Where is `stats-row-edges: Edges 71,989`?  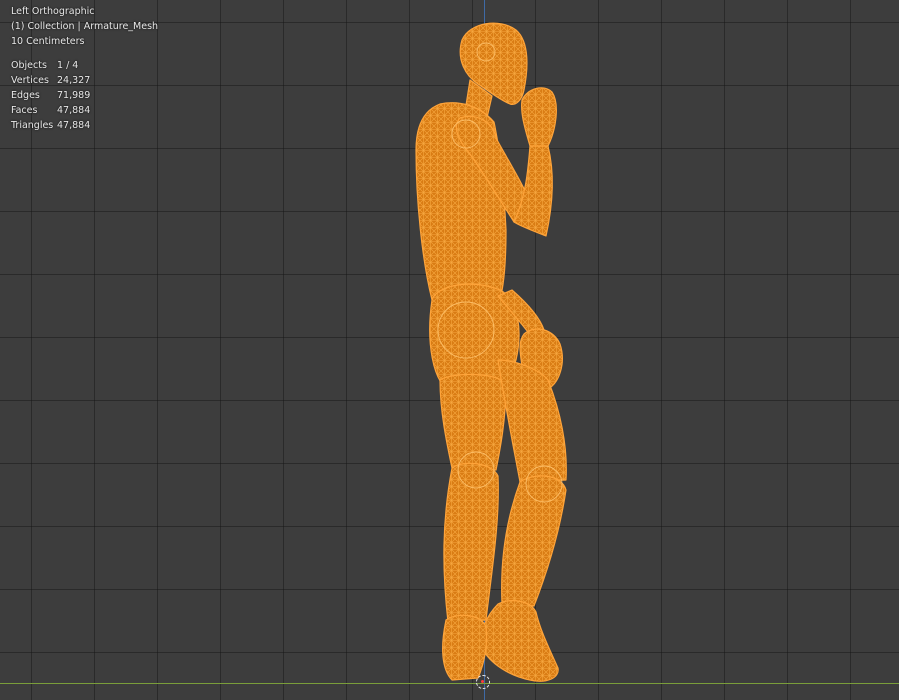 stats-row-edges: Edges 71,989 is located at coordinates (84, 95).